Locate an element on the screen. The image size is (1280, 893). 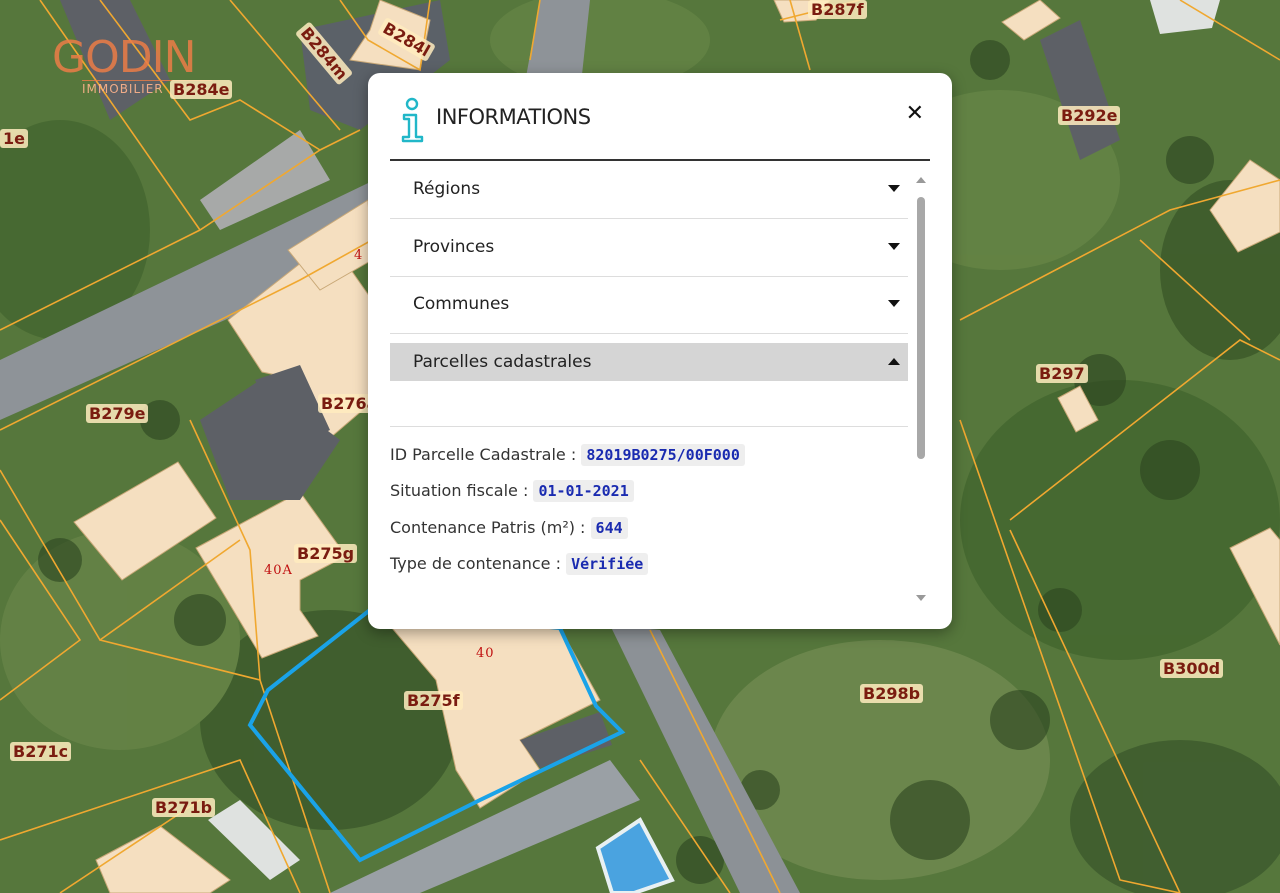
panel-header: INFORMATIONS ✕ is located at coordinates (660, 127).